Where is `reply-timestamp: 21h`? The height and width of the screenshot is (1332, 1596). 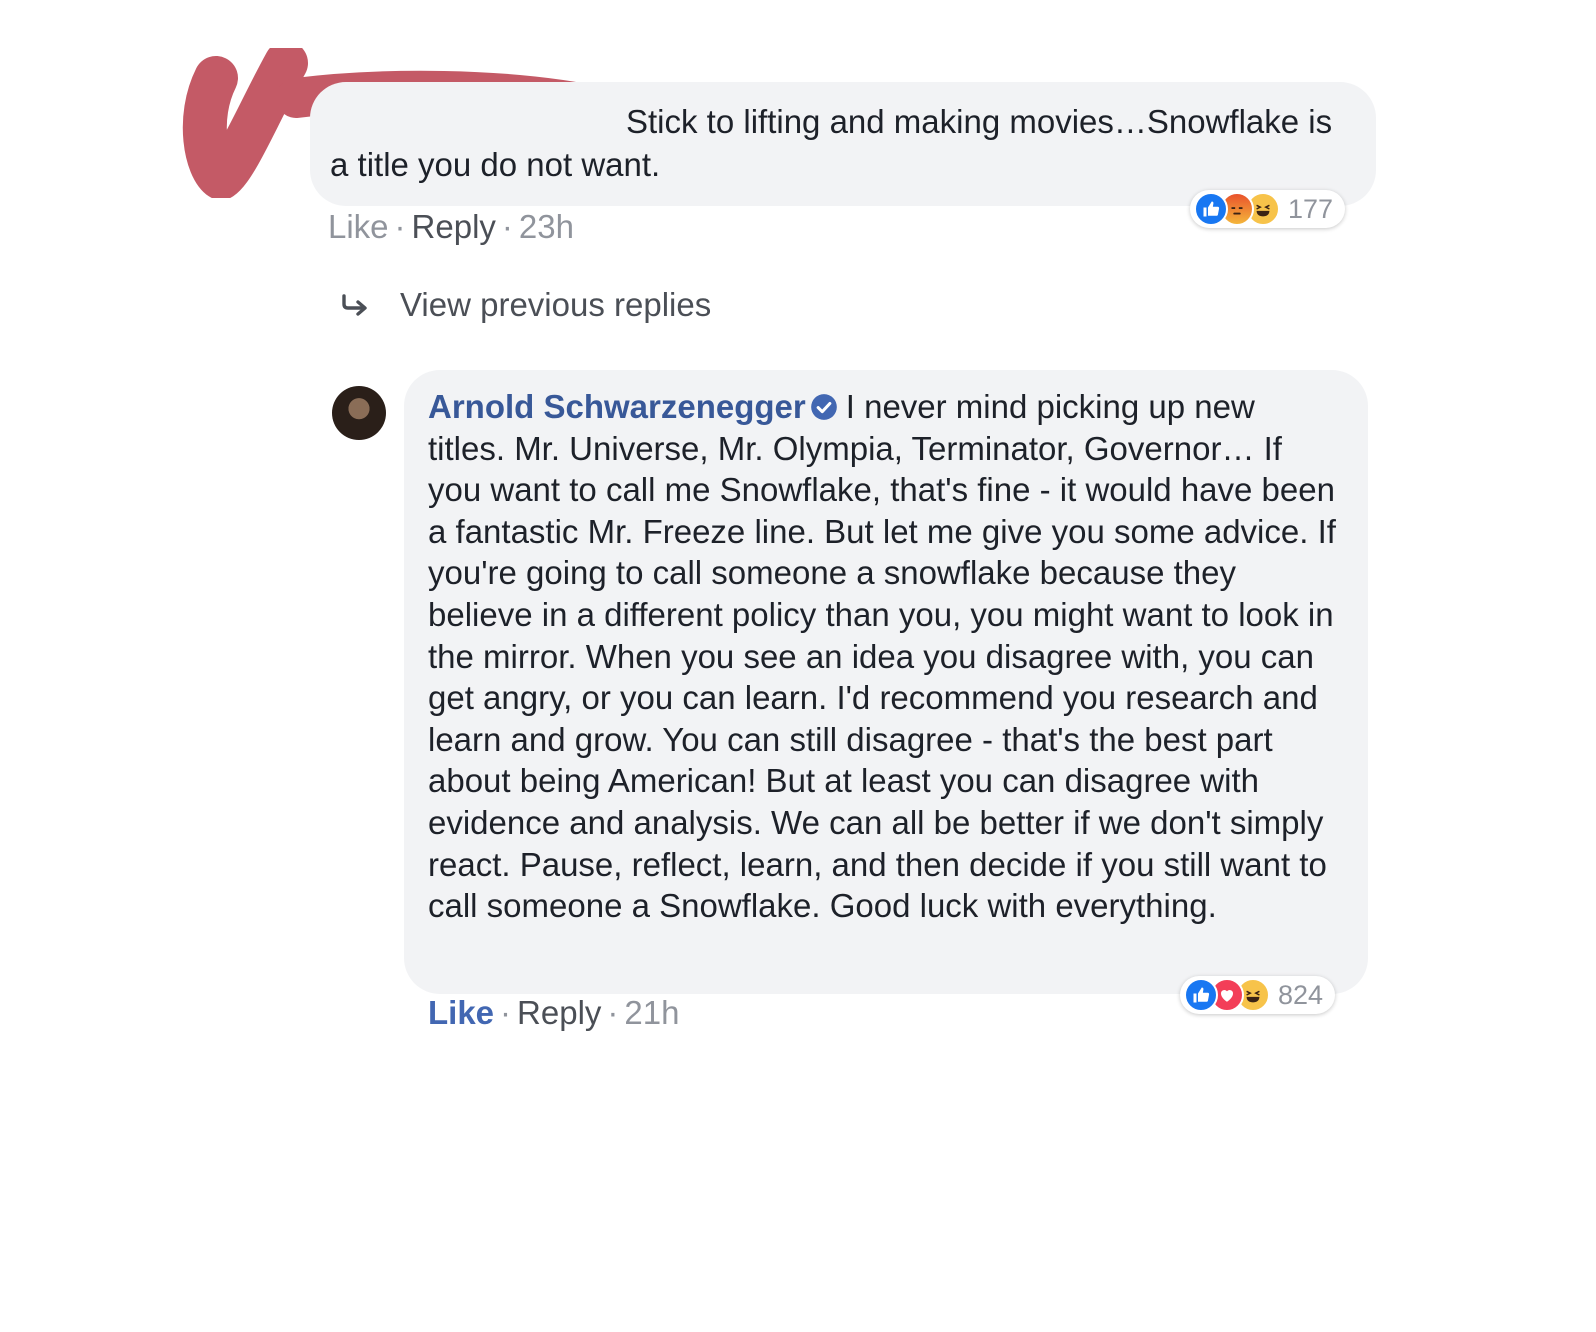 reply-timestamp: 21h is located at coordinates (651, 1012).